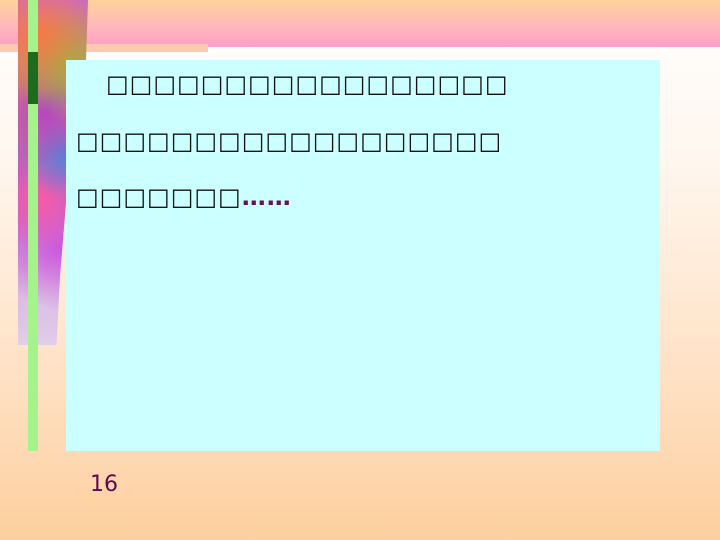 This screenshot has width=720, height=540. What do you see at coordinates (159, 197) in the screenshot?
I see `body-text-line-3-text: □□□□□□□` at bounding box center [159, 197].